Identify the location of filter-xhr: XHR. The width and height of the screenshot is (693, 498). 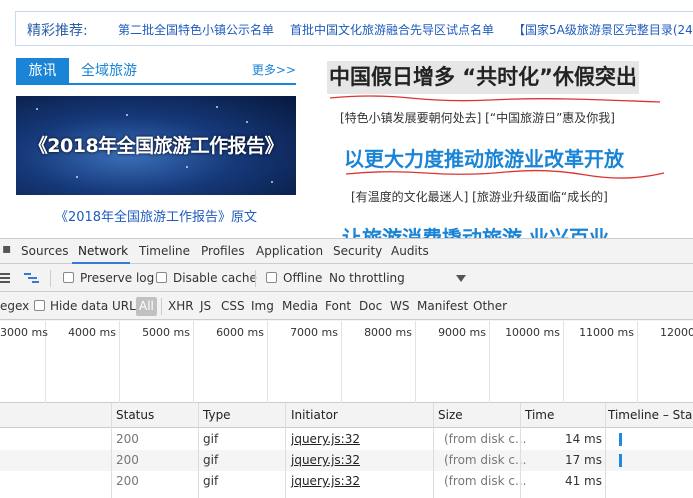
(181, 306).